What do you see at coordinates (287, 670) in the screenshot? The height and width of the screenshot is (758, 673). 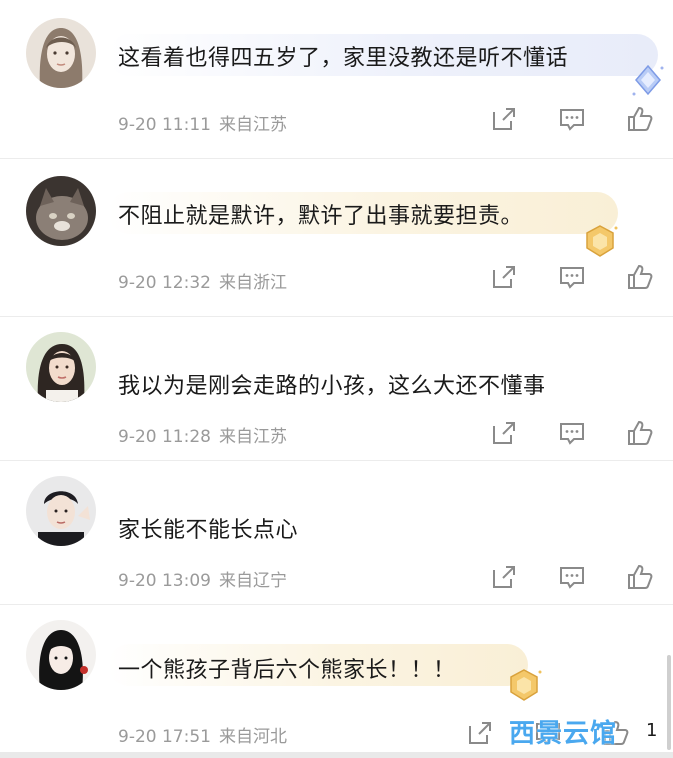 I see `comment-text: 一个熊孩子背后六个熊家长！！！` at bounding box center [287, 670].